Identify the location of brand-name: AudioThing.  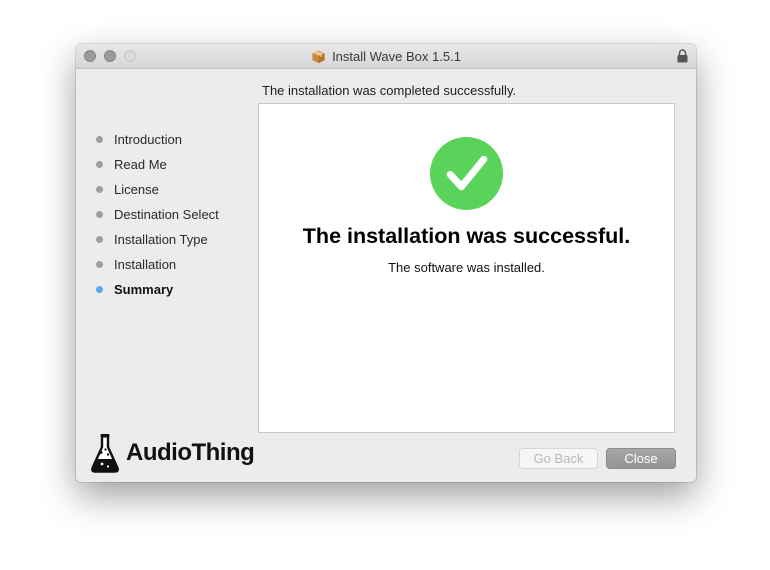
(190, 452).